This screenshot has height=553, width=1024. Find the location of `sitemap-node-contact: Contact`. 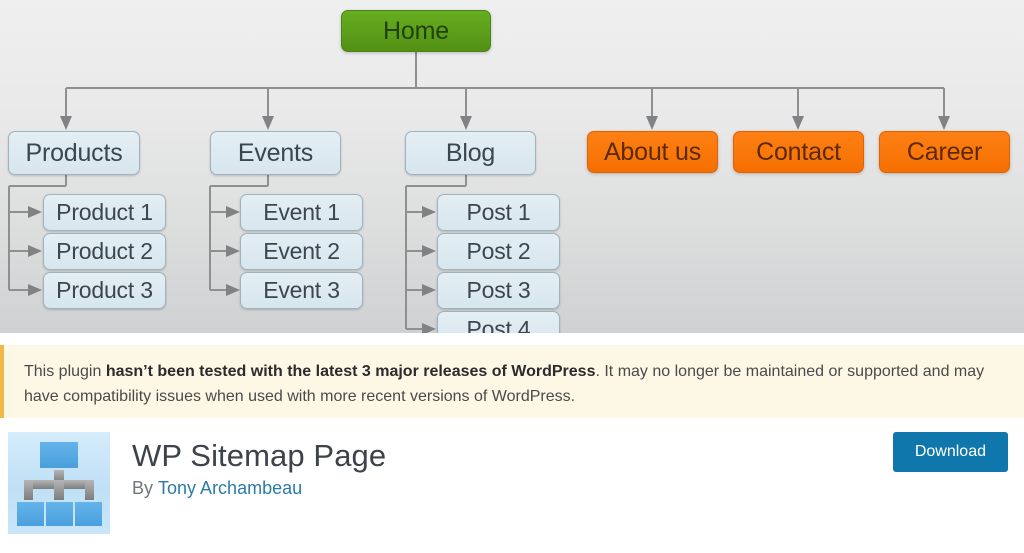

sitemap-node-contact: Contact is located at coordinates (798, 152).